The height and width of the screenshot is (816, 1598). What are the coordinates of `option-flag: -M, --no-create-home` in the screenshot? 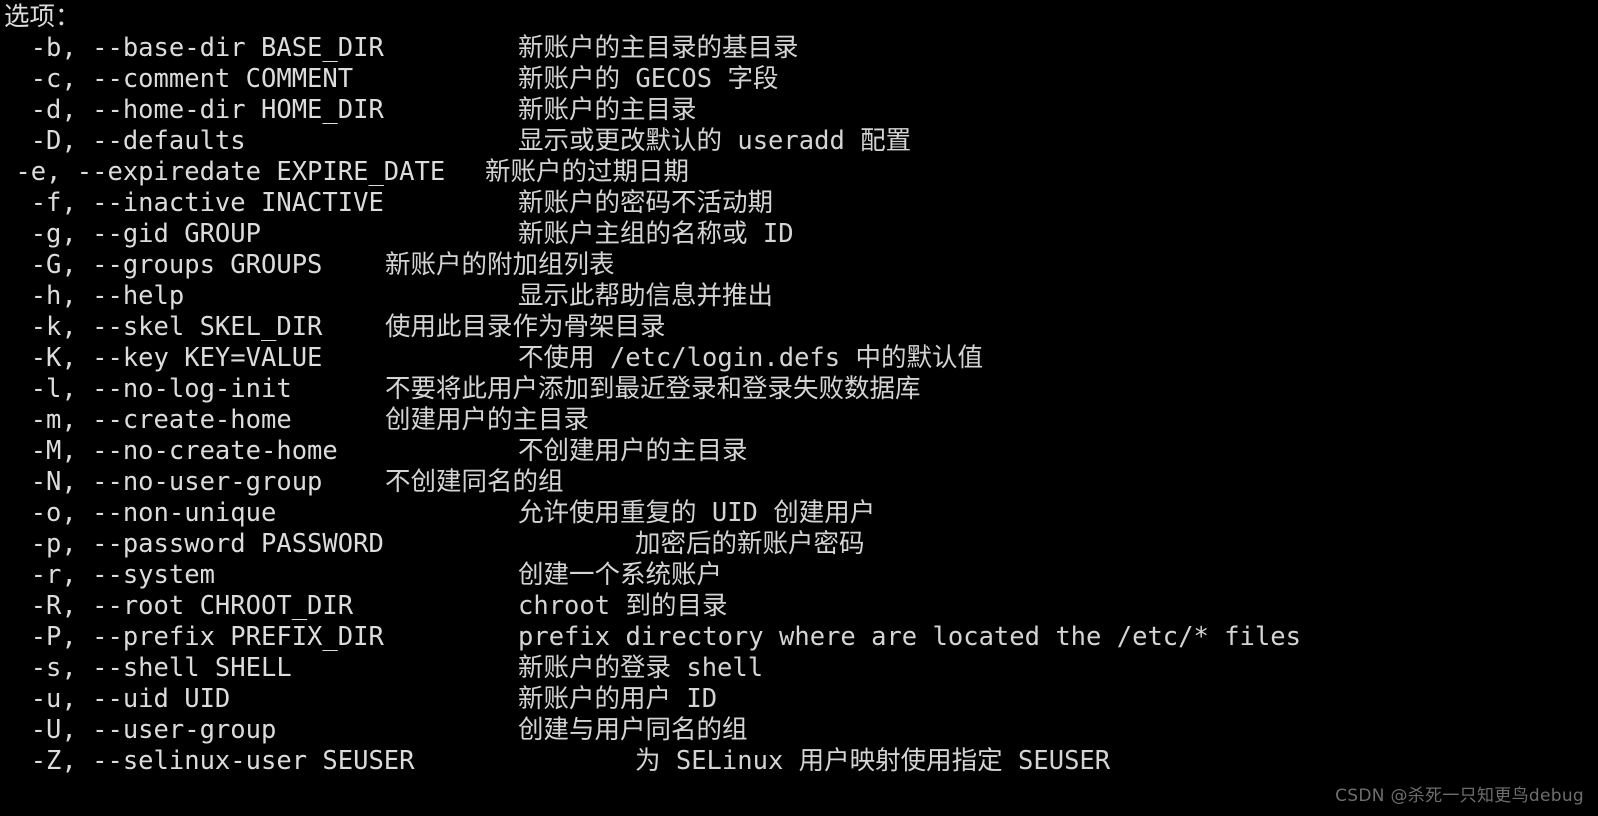 It's located at (169, 451).